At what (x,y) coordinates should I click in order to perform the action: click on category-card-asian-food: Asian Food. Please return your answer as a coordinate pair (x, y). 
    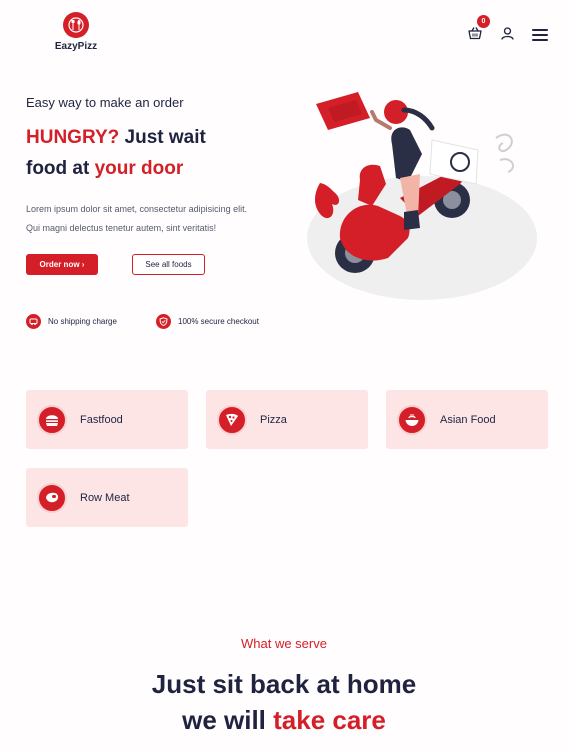
    Looking at the image, I should click on (467, 419).